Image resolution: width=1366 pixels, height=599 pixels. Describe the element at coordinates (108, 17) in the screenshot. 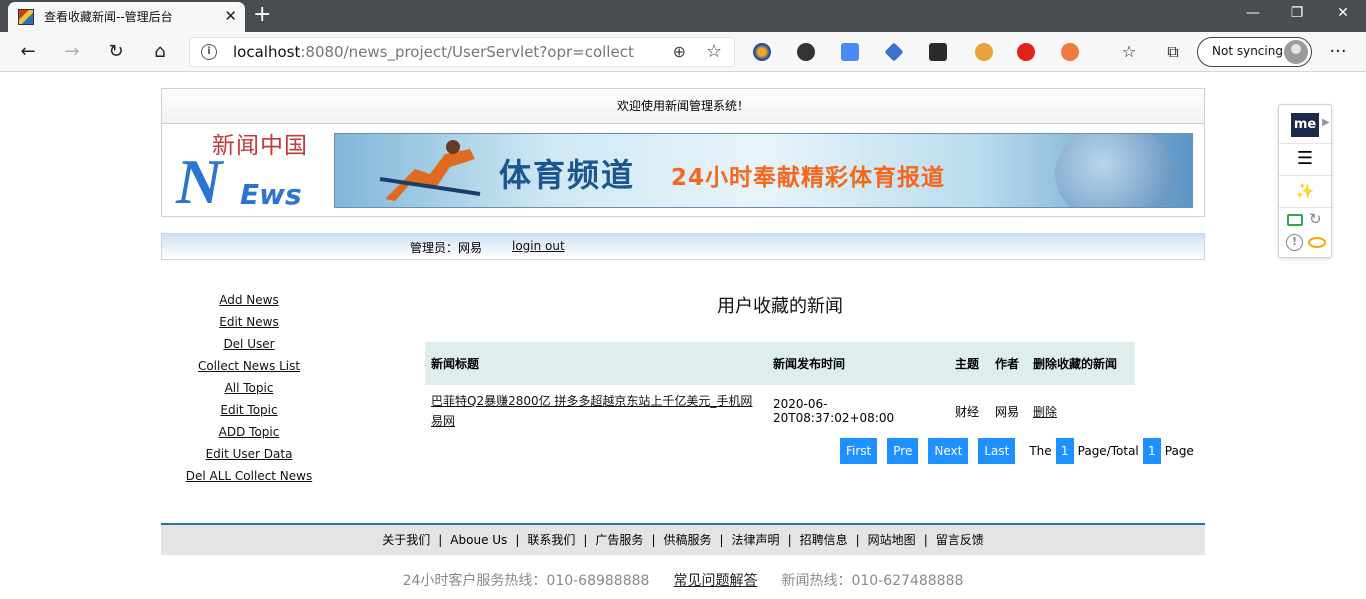

I see `tab-title: 查看收藏新闻--管理后台` at that location.